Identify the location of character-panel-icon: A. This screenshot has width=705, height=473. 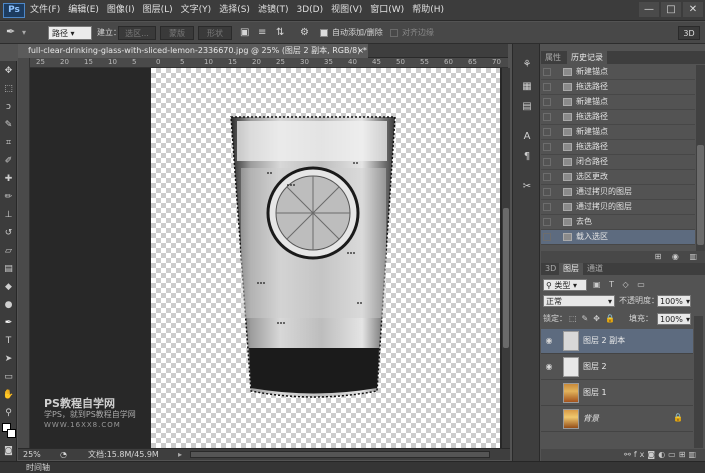
(527, 137).